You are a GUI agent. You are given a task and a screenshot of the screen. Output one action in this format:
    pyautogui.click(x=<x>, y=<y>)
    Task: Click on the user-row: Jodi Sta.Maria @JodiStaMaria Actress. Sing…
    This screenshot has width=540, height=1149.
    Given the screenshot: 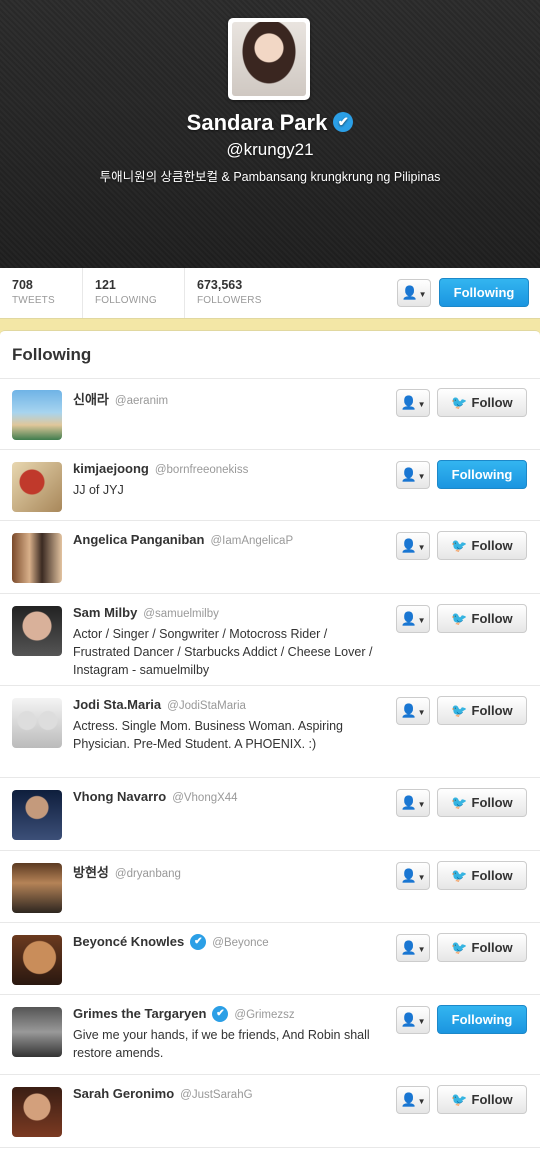 What is the action you would take?
    pyautogui.click(x=270, y=732)
    